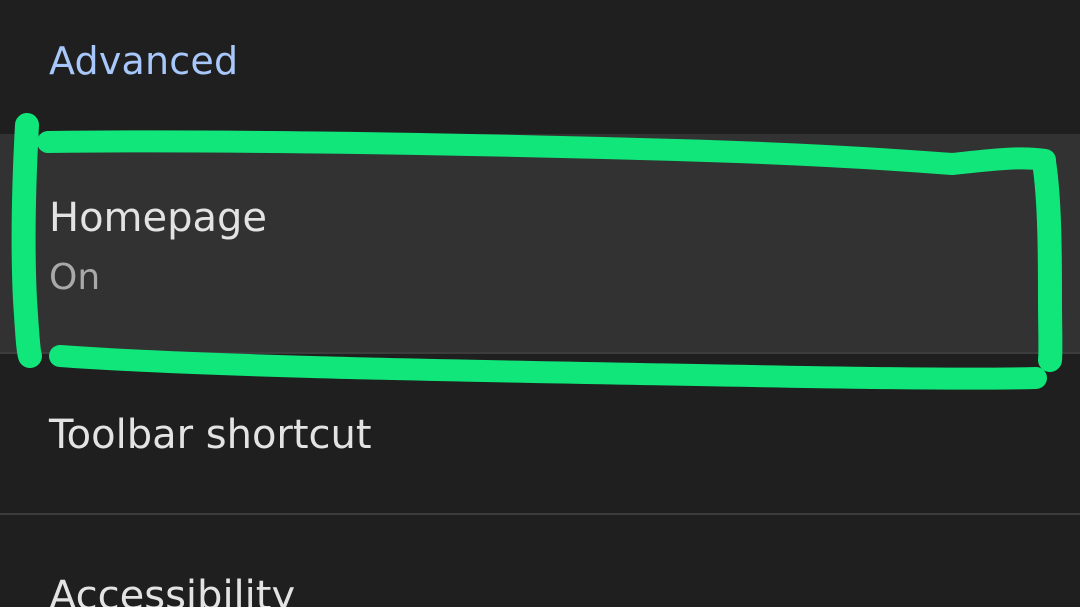  Describe the element at coordinates (172, 590) in the screenshot. I see `accessibility-title: Accessibility` at that location.